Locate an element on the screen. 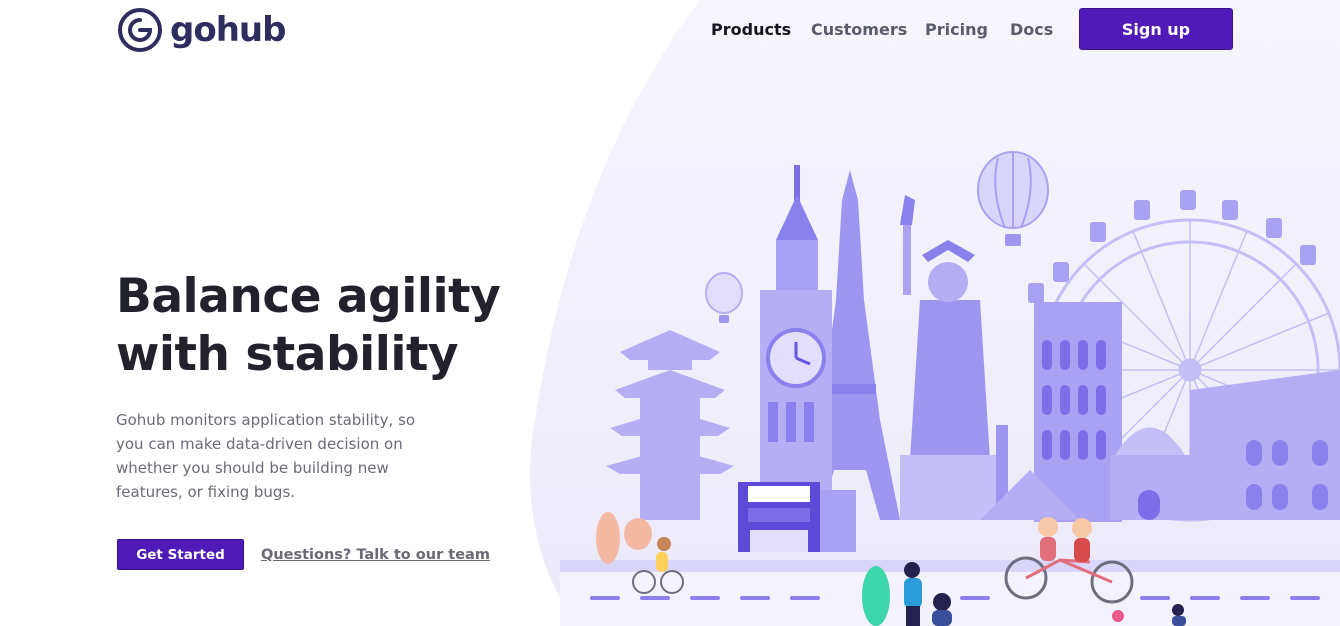  nav-pricing: Pricing is located at coordinates (956, 30).